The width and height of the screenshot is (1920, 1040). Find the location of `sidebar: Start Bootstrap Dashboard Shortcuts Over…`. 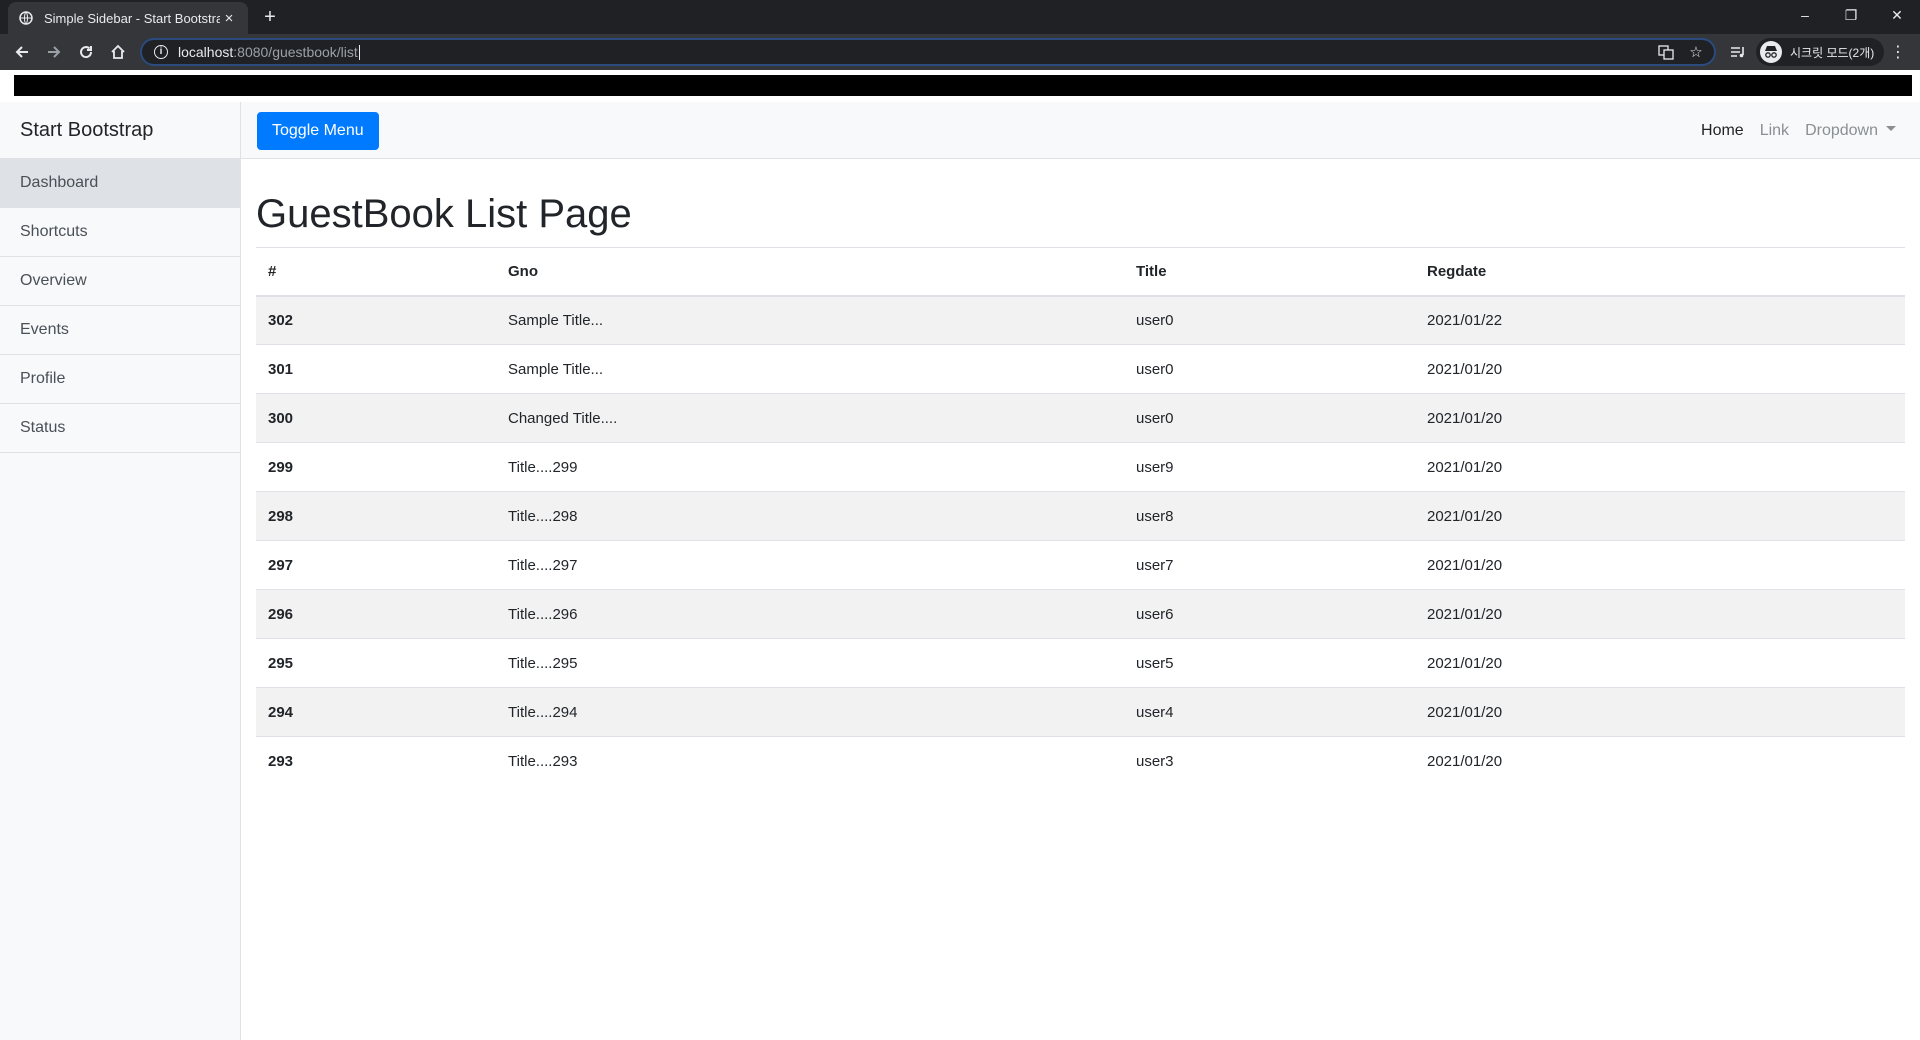

sidebar: Start Bootstrap Dashboard Shortcuts Over… is located at coordinates (120, 571).